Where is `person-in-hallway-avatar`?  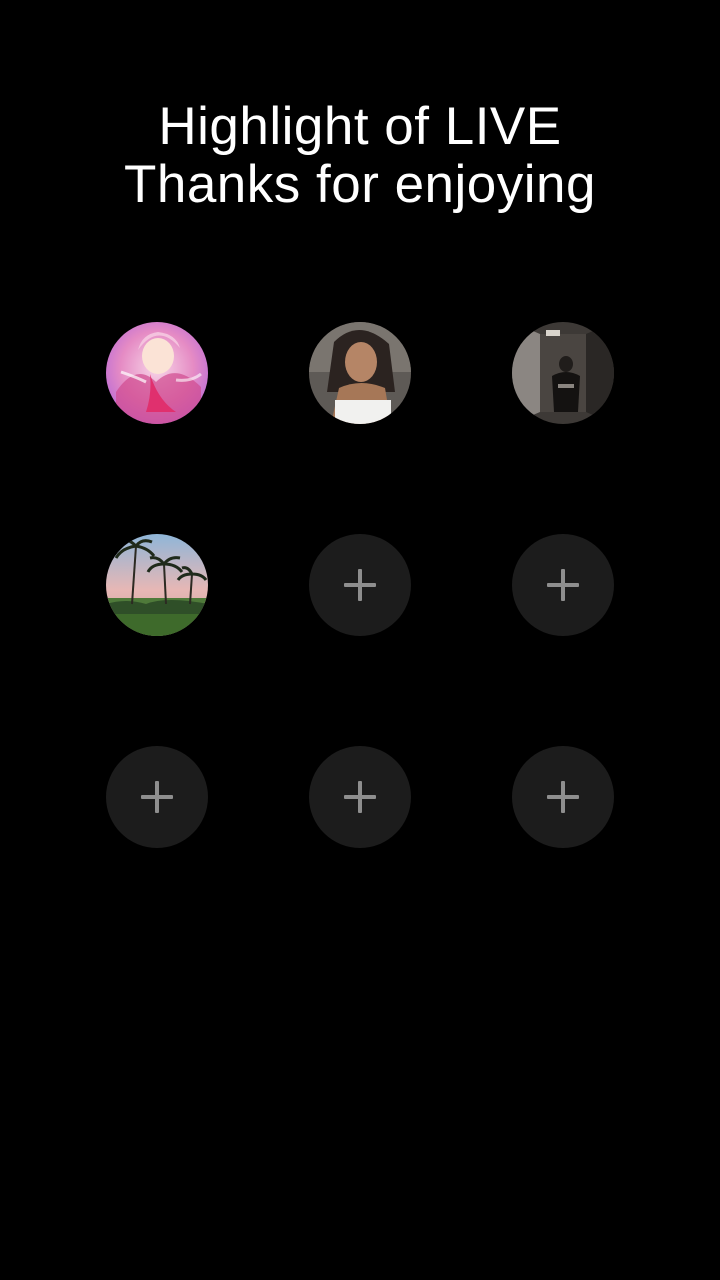
person-in-hallway-avatar is located at coordinates (563, 373).